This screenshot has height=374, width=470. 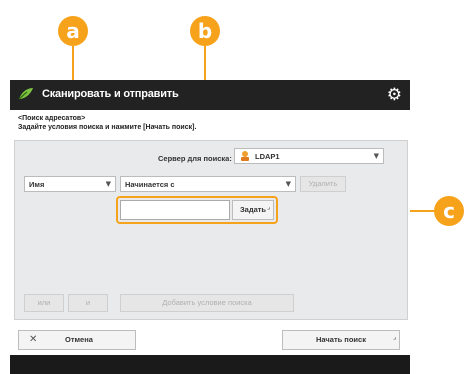 I want to click on server-icon, so click(x=245, y=156).